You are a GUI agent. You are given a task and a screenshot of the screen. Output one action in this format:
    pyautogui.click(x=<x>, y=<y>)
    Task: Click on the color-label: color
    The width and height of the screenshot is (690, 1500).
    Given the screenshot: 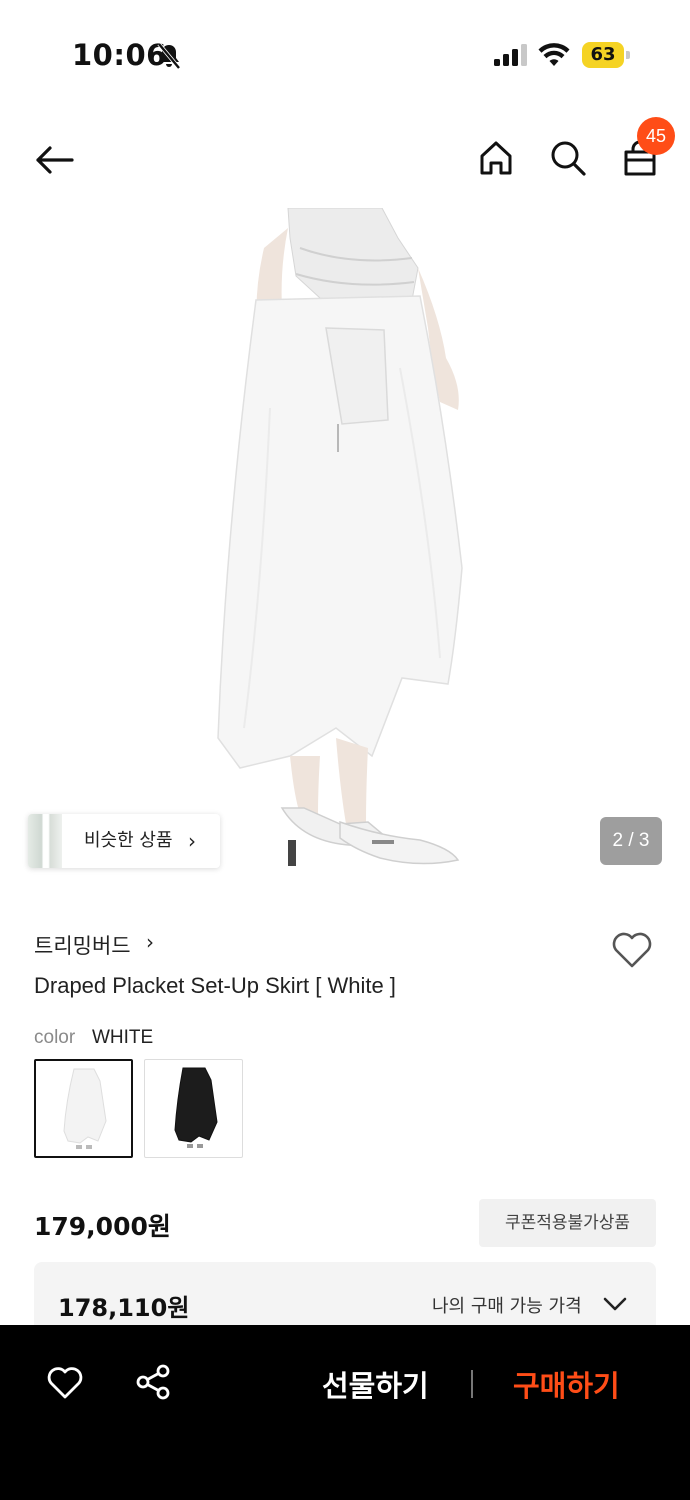 What is the action you would take?
    pyautogui.click(x=55, y=1037)
    